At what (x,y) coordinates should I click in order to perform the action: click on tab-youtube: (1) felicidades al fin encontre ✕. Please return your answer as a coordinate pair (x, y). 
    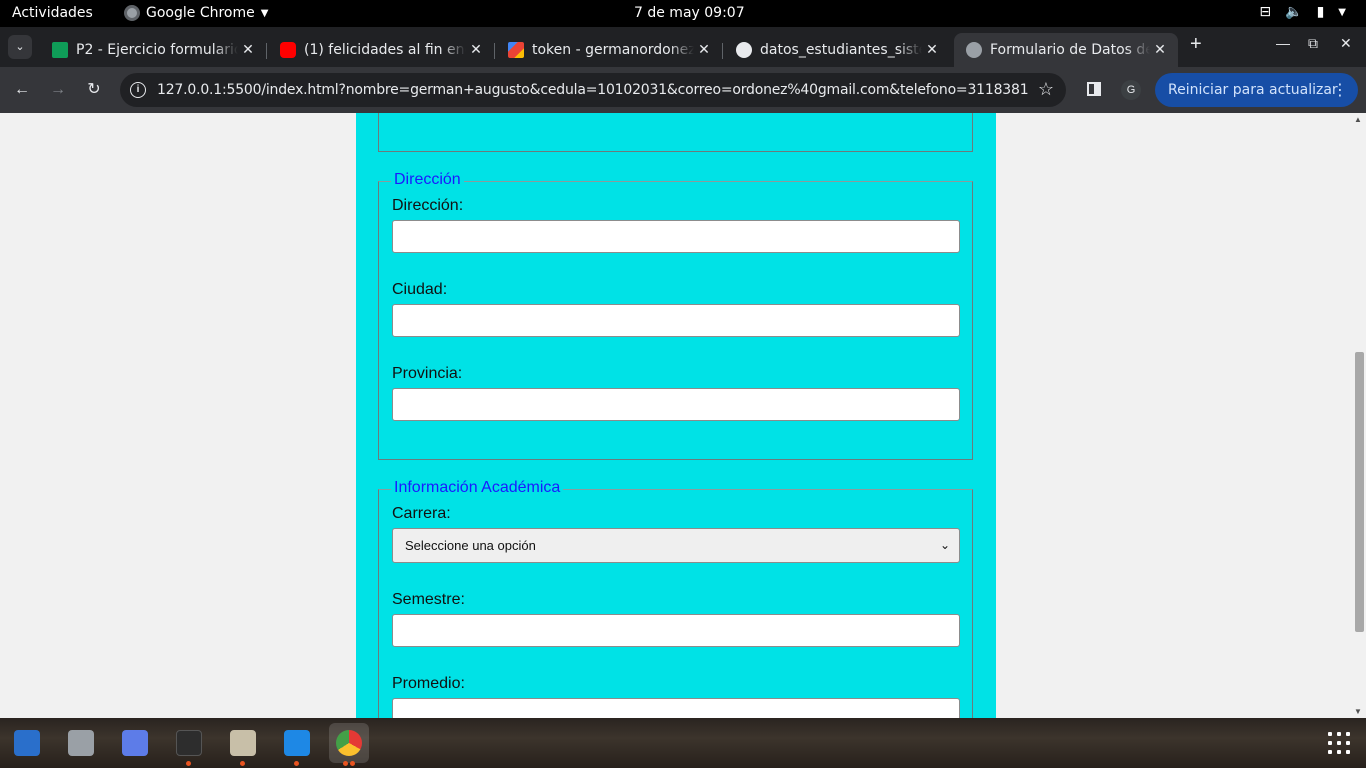
    Looking at the image, I should click on (381, 50).